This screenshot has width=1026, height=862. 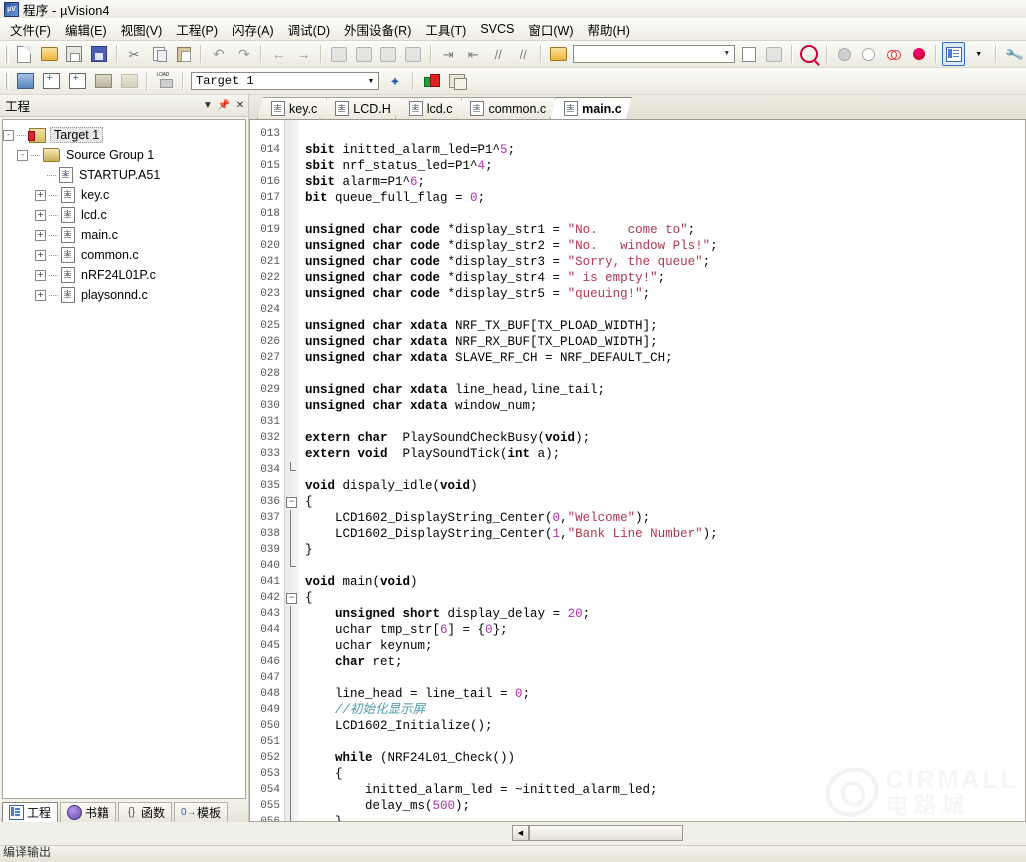 What do you see at coordinates (665, 582) in the screenshot?
I see `code-line: void main(void)` at bounding box center [665, 582].